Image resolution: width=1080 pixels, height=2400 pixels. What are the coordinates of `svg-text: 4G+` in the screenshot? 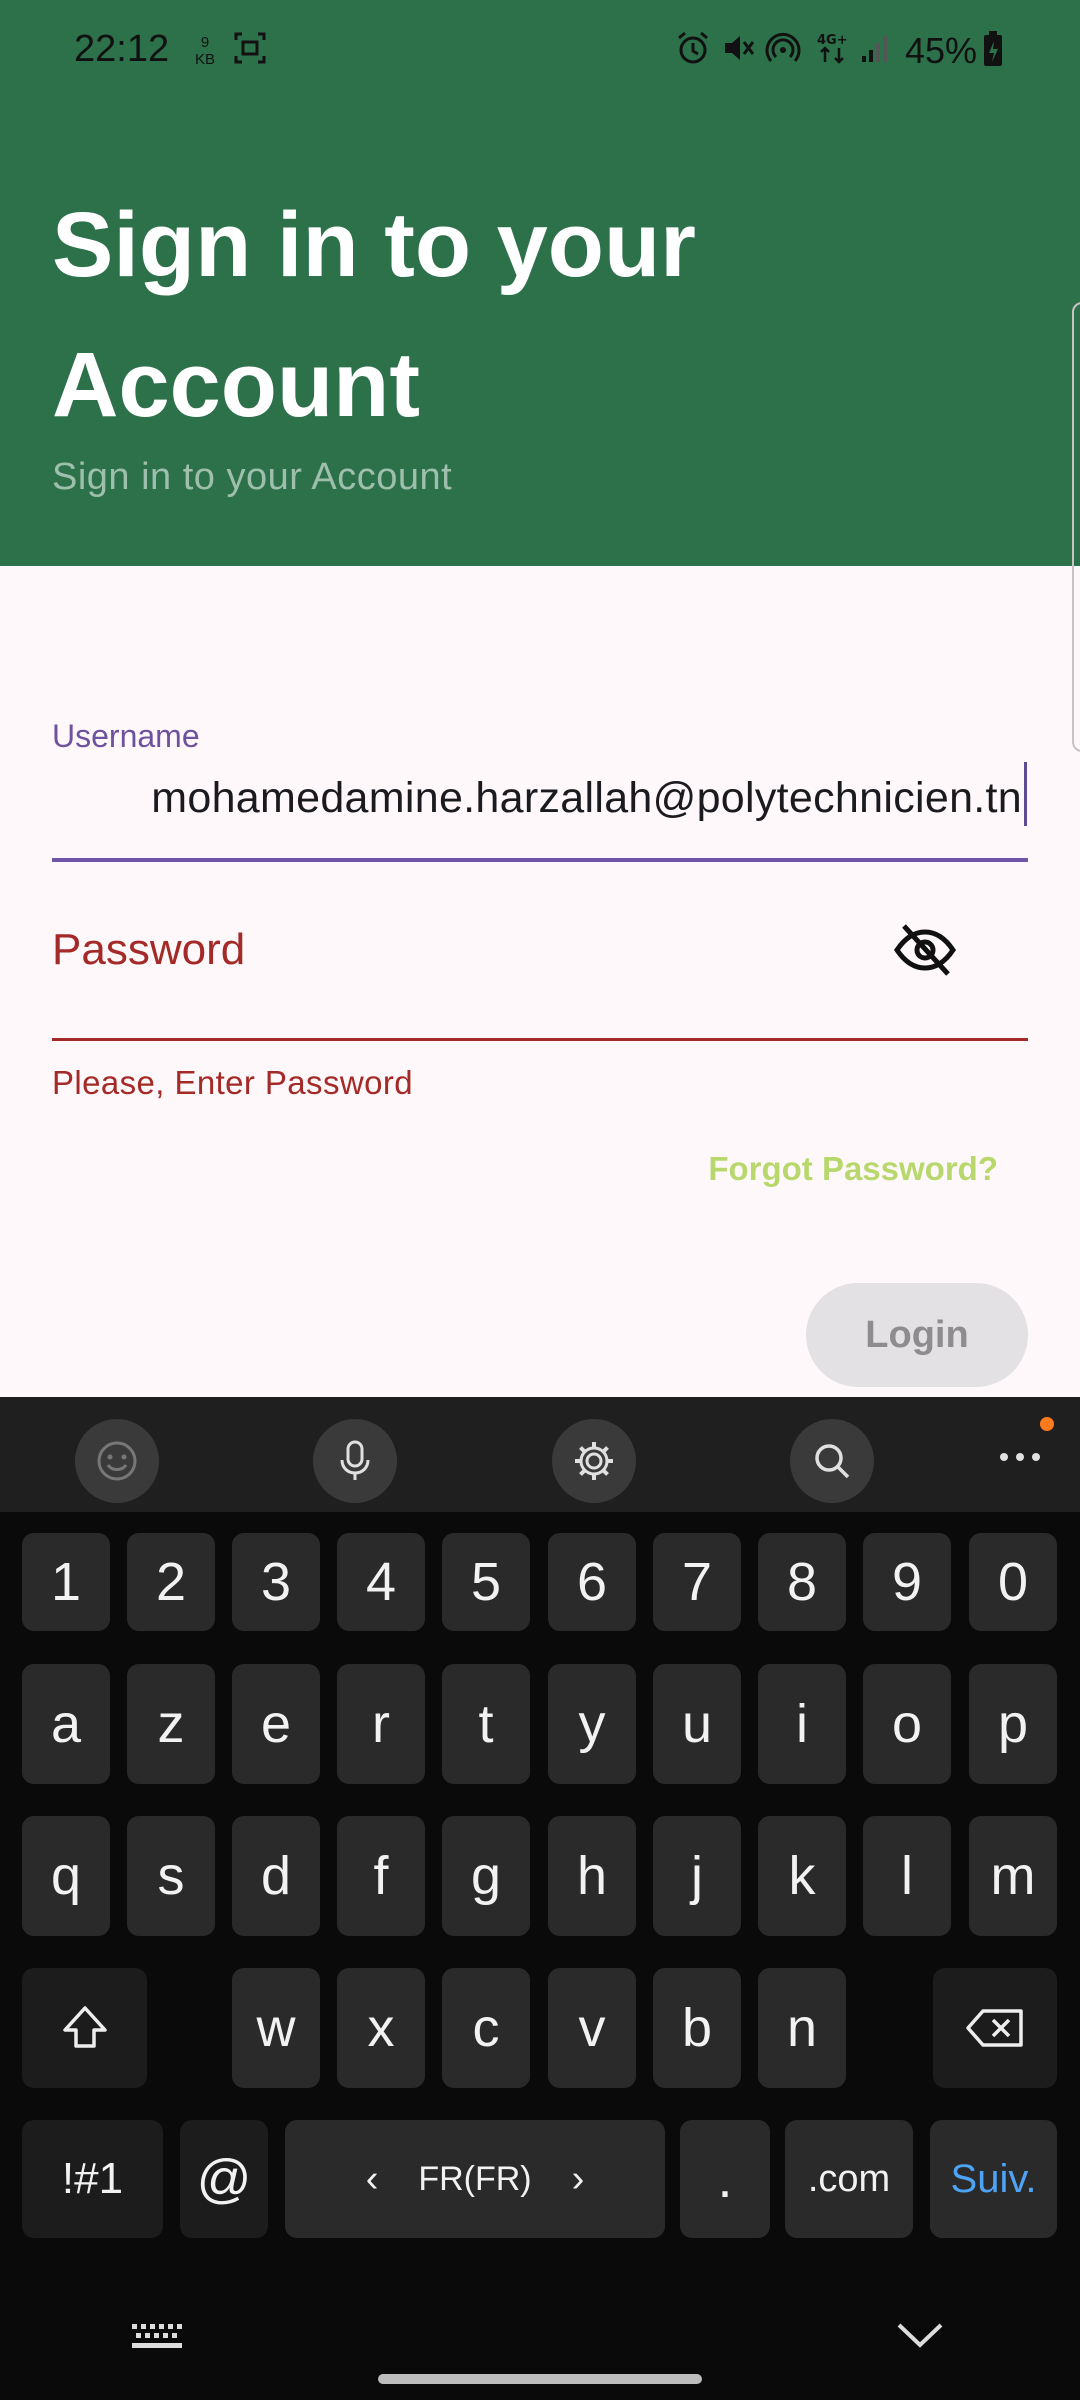 It's located at (832, 40).